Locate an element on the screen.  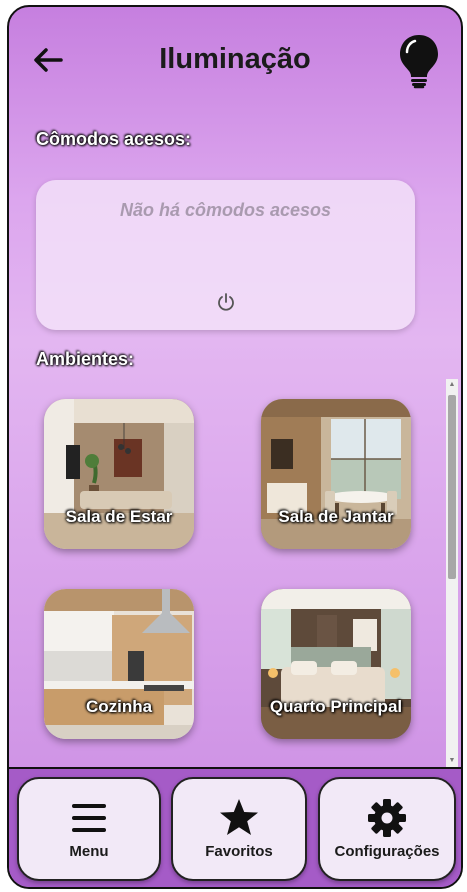
room-label: Quarto Principal is located at coordinates (336, 706).